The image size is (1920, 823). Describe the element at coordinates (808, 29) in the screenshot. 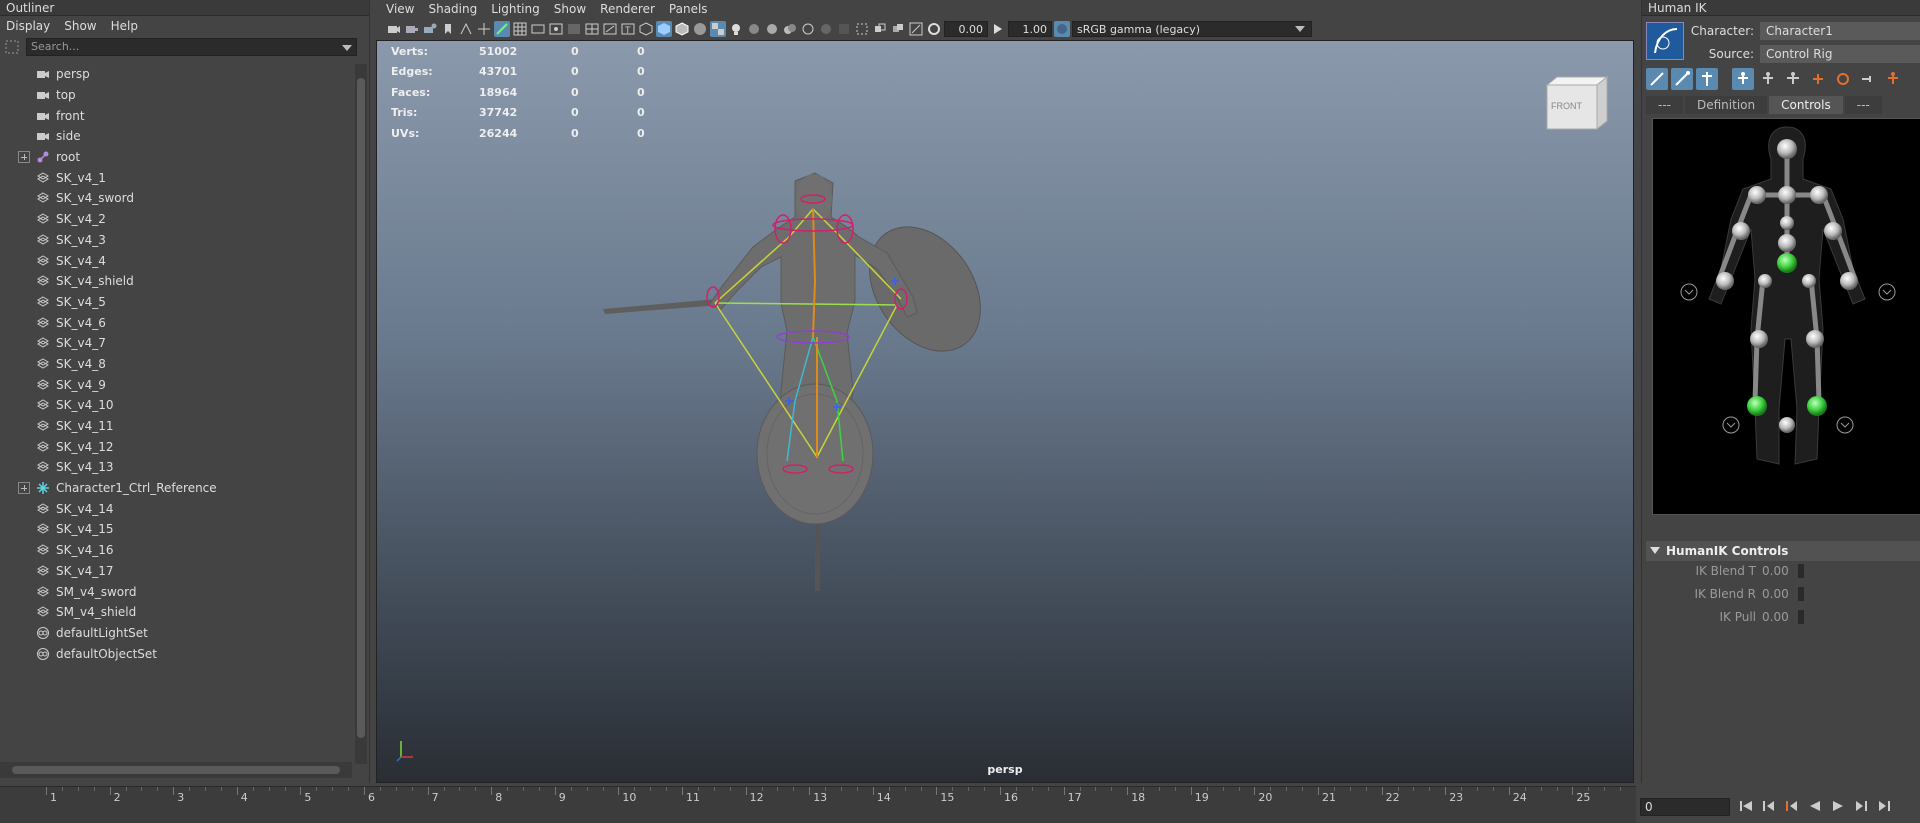

I see `anti-alias-icon` at that location.